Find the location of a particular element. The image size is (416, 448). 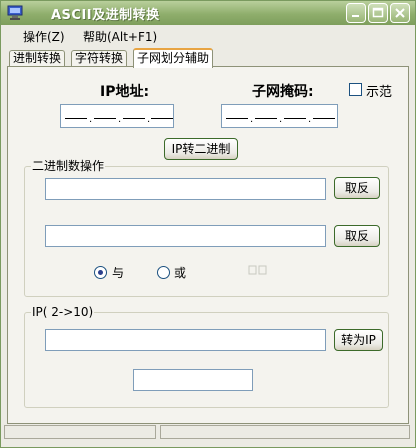

or-label: 或 is located at coordinates (180, 273).